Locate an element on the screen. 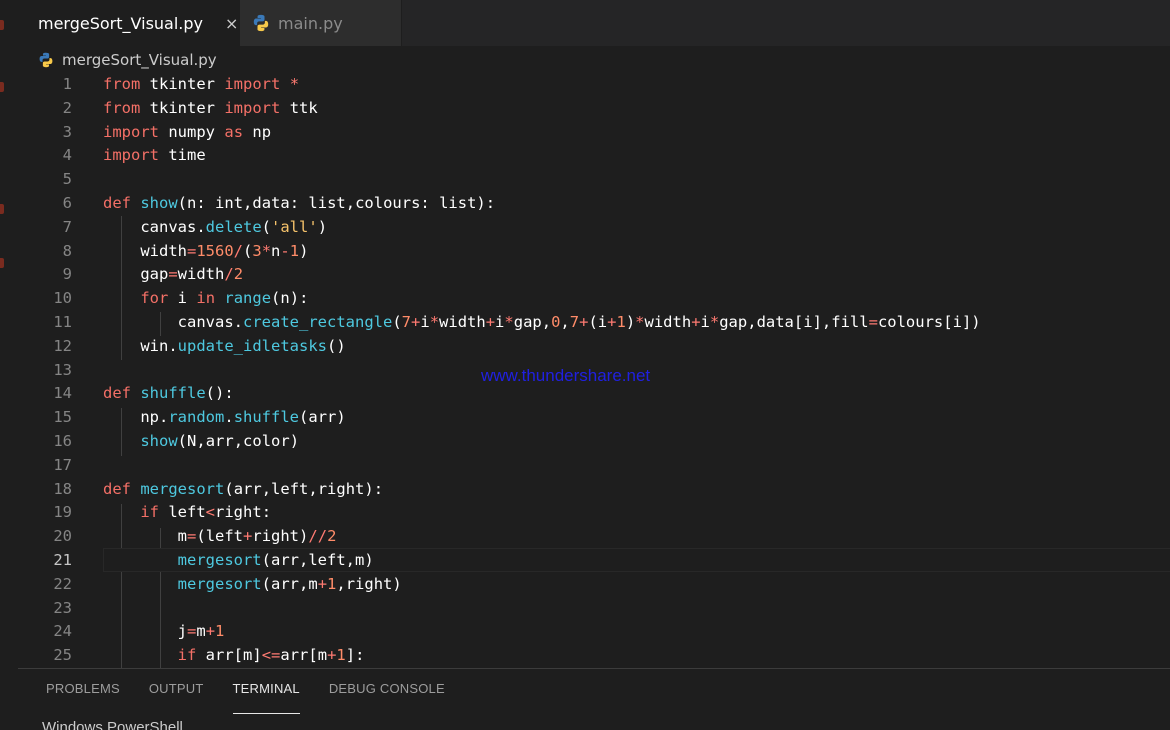 This screenshot has height=730, width=1170. line-number: 10 is located at coordinates (62, 298).